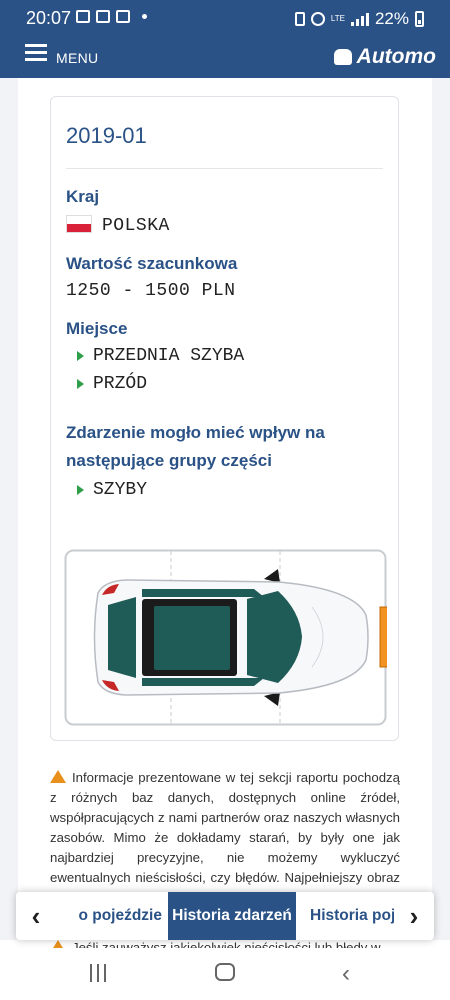 The height and width of the screenshot is (1000, 450). I want to click on tab-next-chevron-icon: ›, so click(414, 916).